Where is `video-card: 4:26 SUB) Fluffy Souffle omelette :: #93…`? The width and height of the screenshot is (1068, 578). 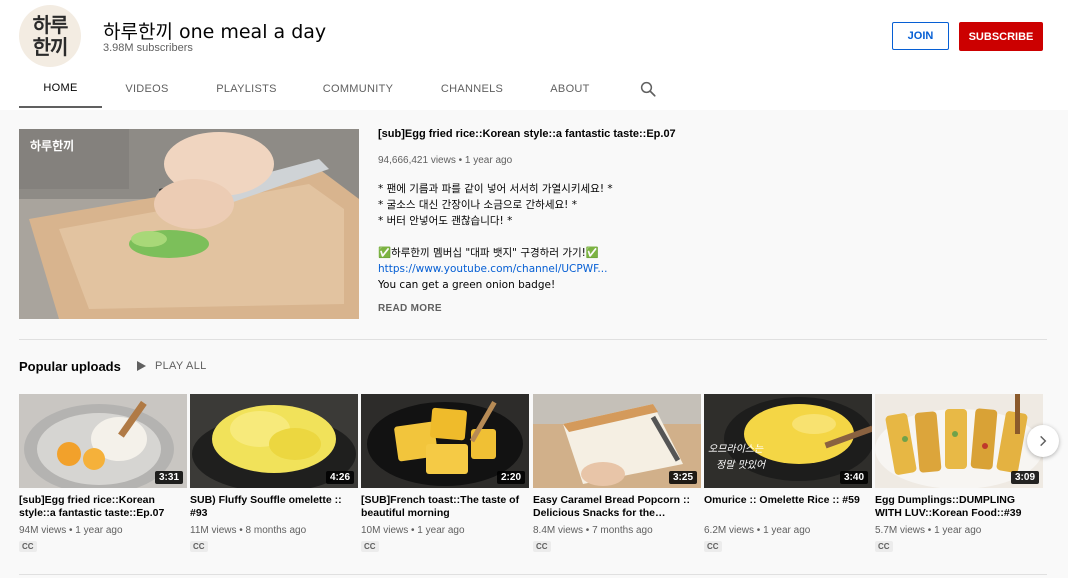 video-card: 4:26 SUB) Fluffy Souffle omelette :: #93… is located at coordinates (274, 474).